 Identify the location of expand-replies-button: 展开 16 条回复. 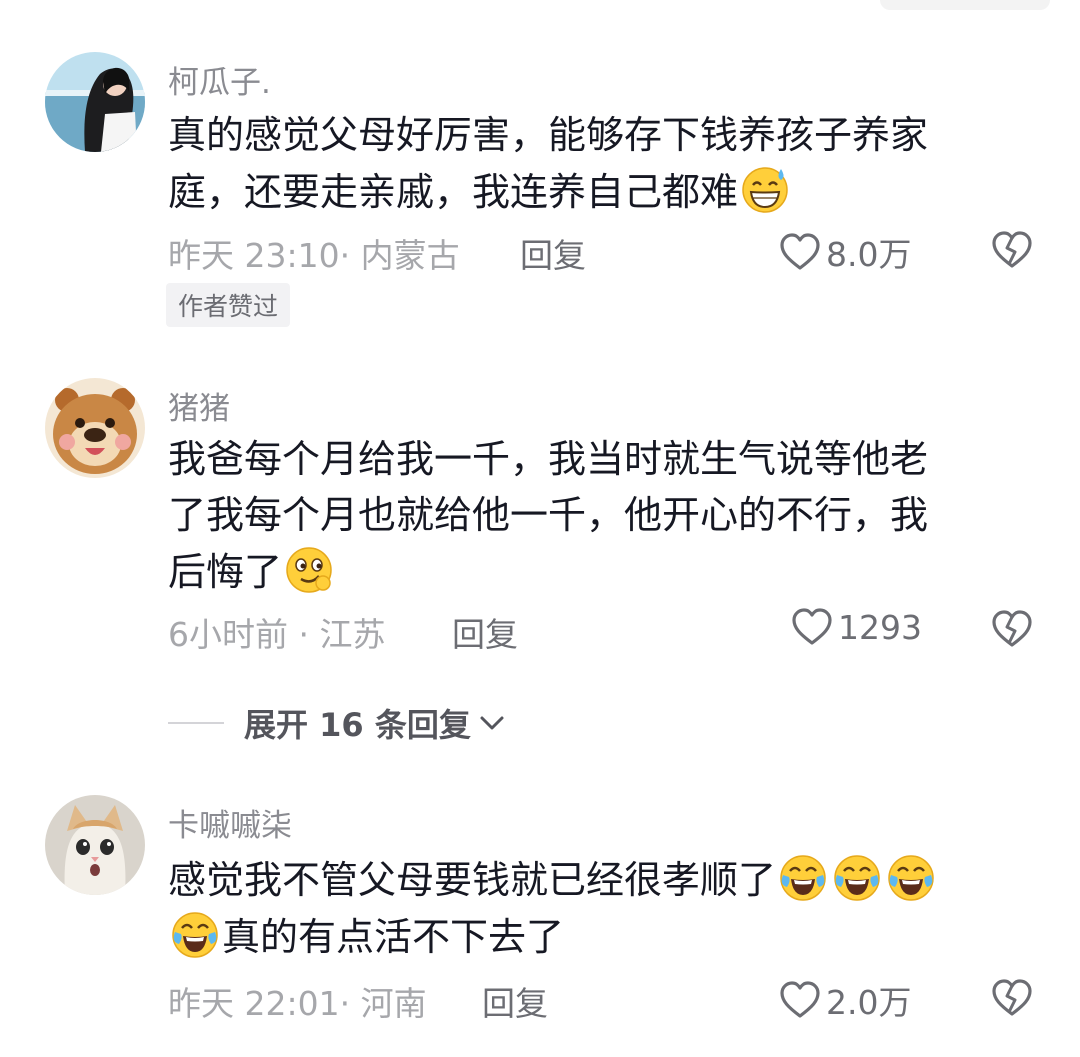
(337, 723).